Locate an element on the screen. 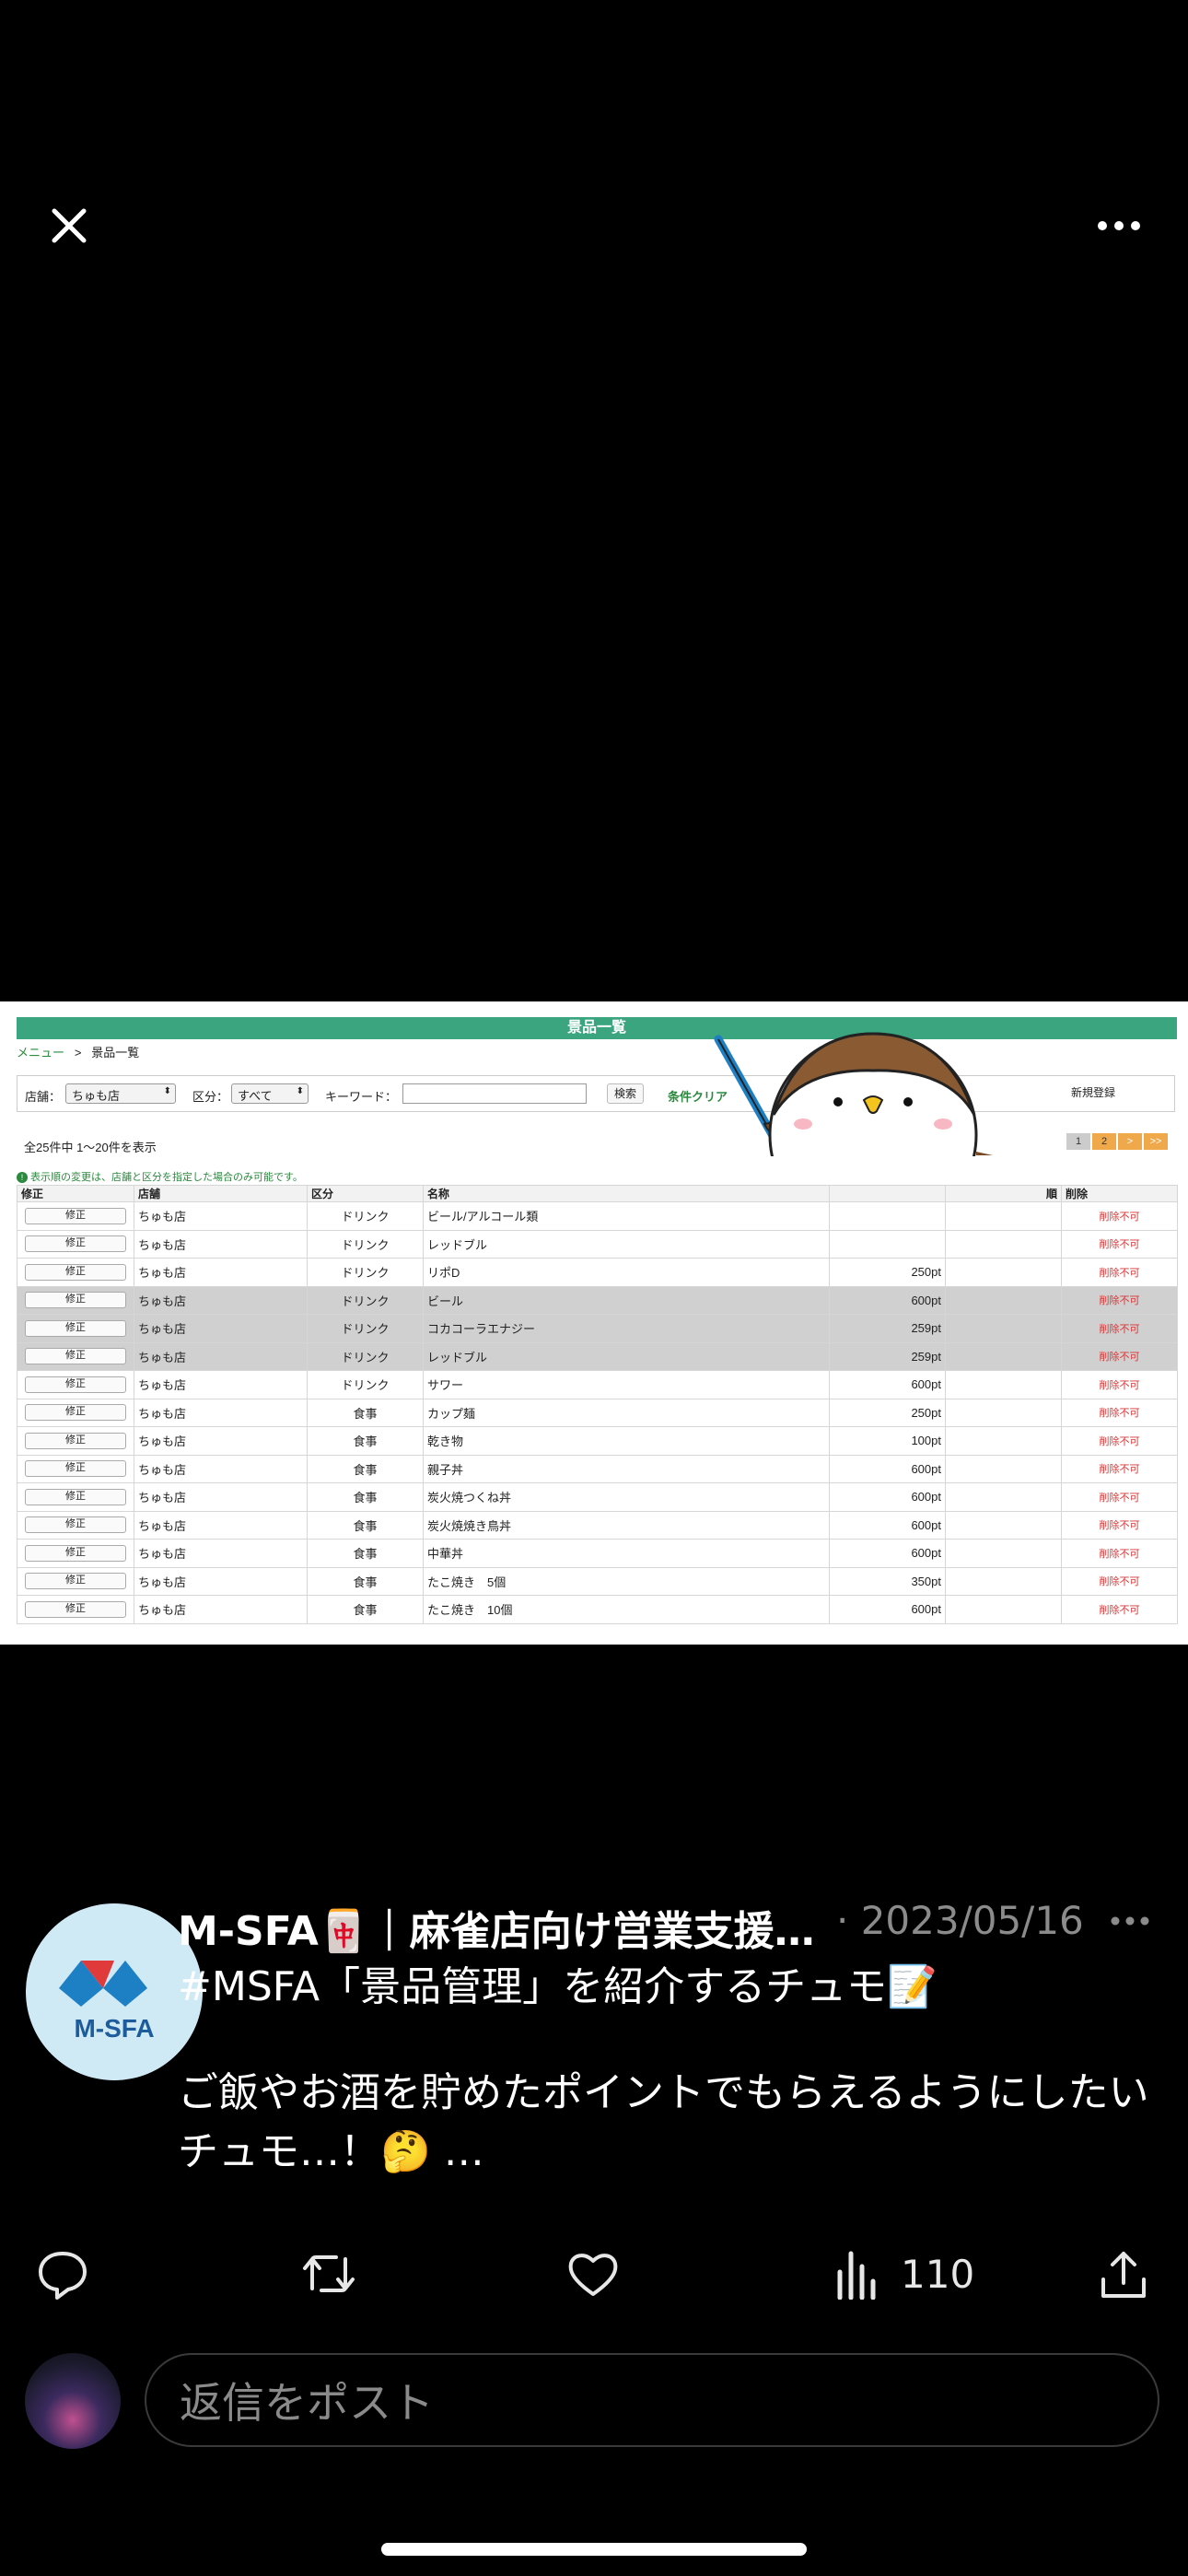  col-name: 名称 is located at coordinates (626, 1193).